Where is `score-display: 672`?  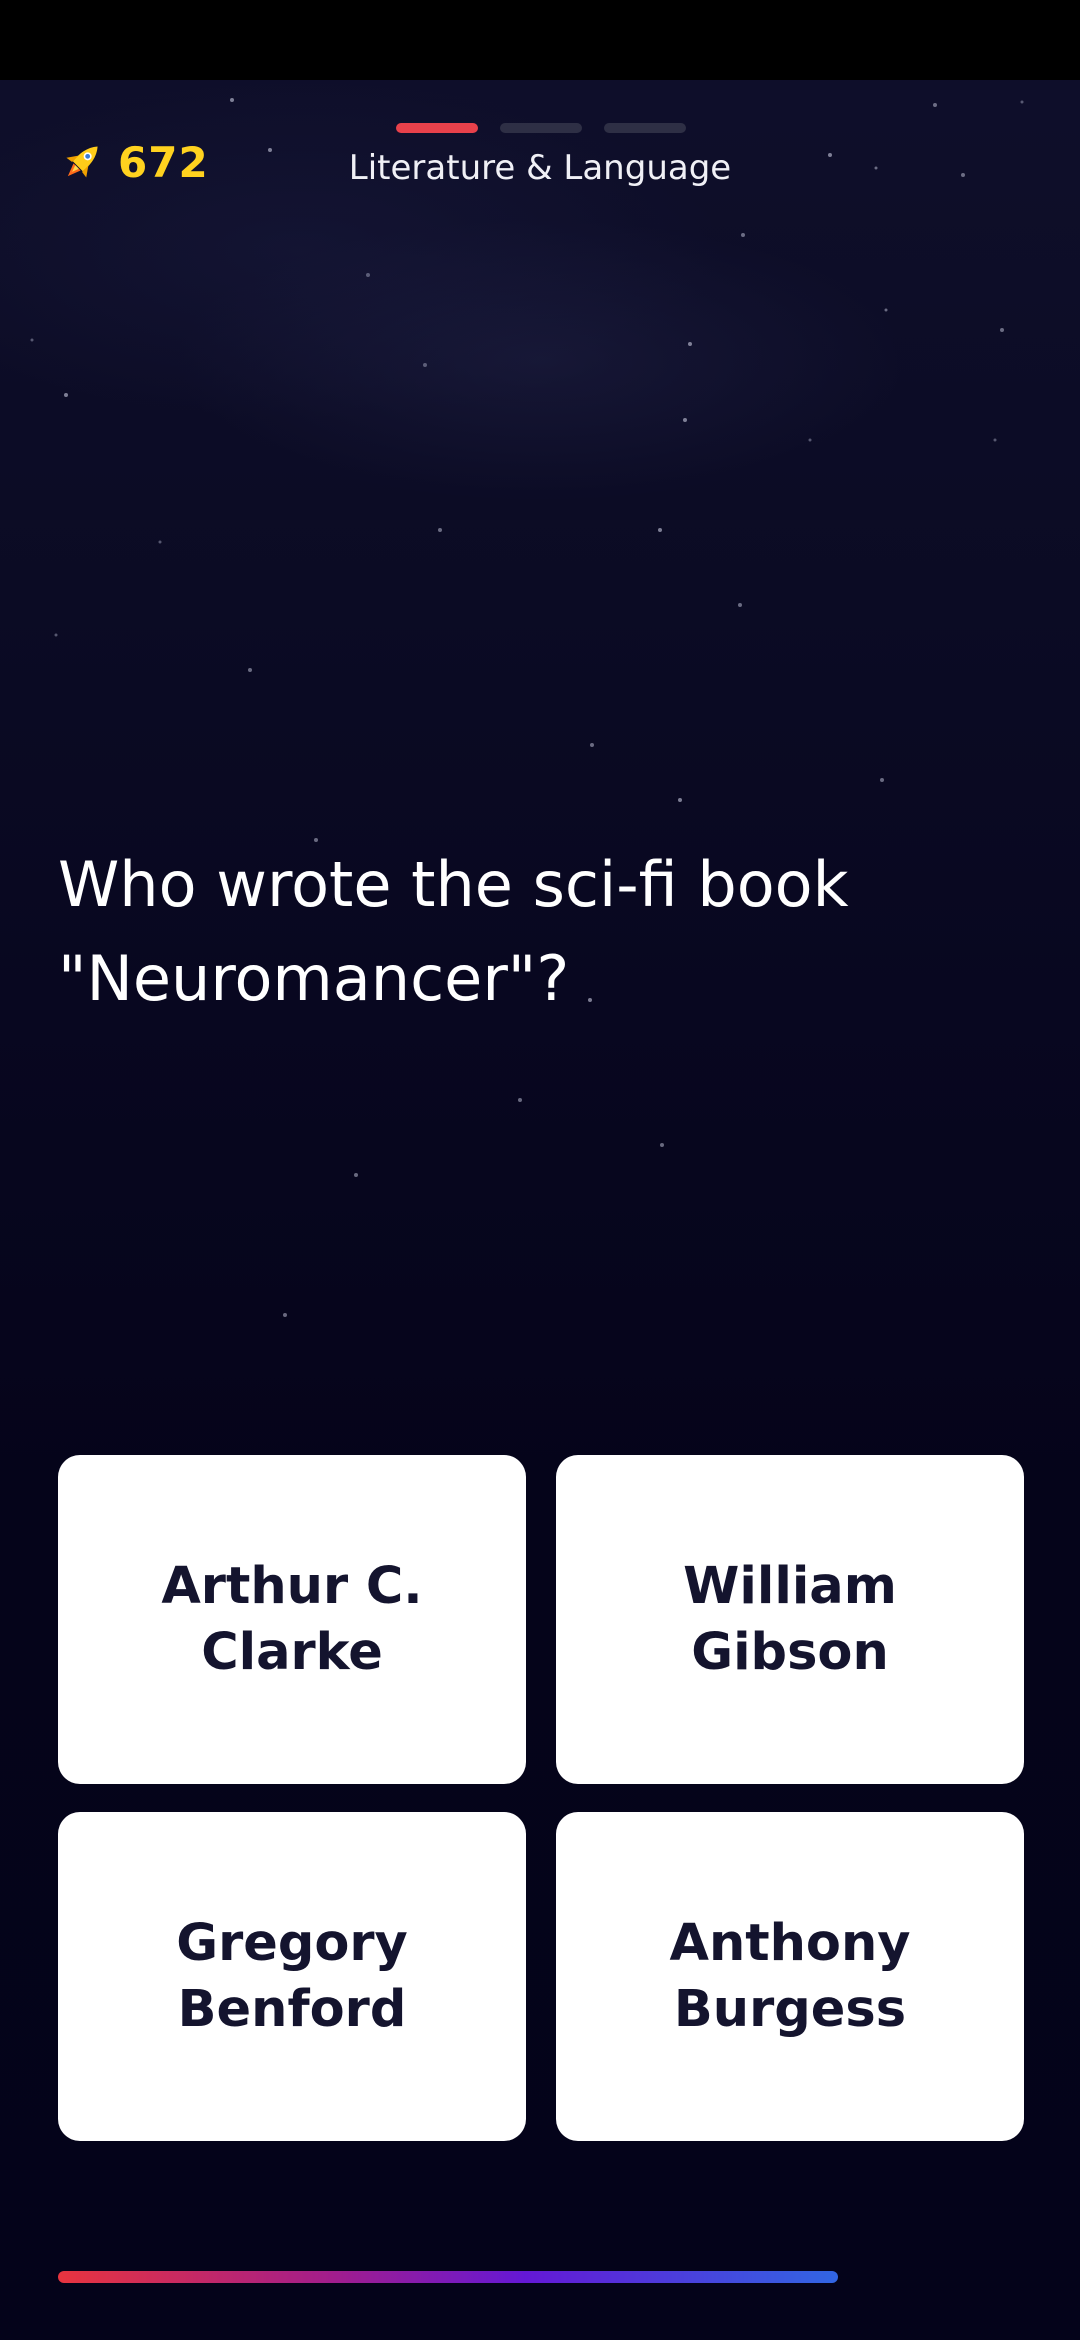 score-display: 672 is located at coordinates (132, 162).